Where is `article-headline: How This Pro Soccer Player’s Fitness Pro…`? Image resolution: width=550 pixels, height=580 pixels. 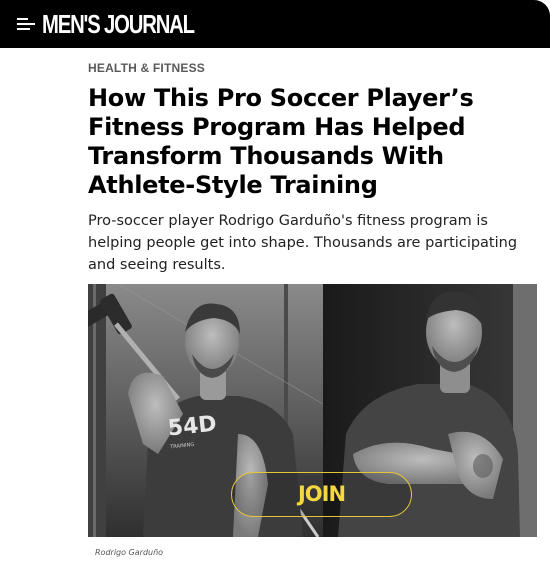
article-headline: How This Pro Soccer Player’s Fitness Pro… is located at coordinates (281, 141).